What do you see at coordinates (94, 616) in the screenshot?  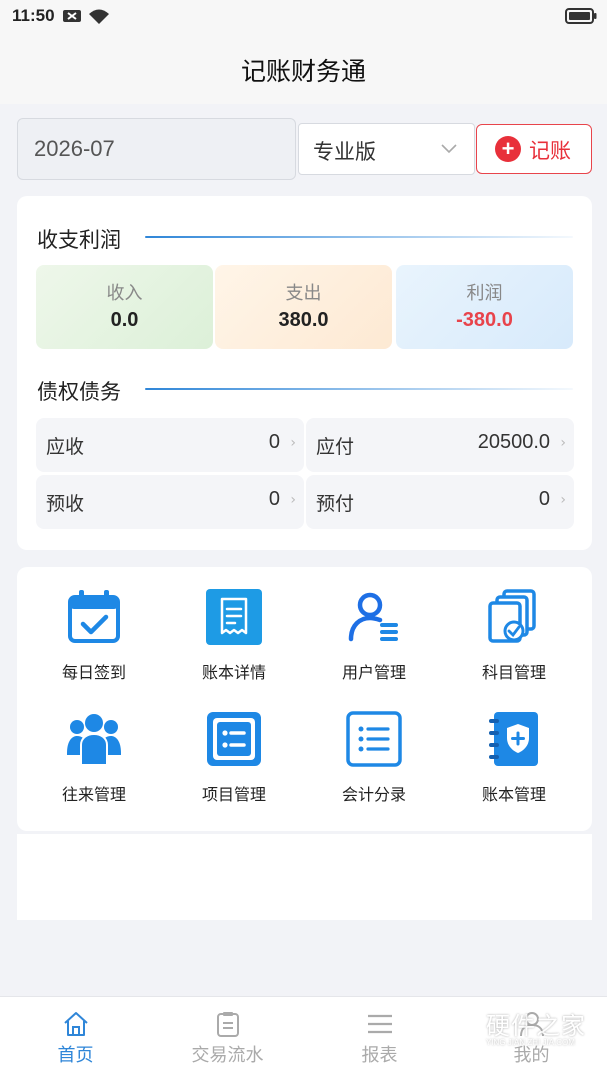 I see `calendar-check-icon` at bounding box center [94, 616].